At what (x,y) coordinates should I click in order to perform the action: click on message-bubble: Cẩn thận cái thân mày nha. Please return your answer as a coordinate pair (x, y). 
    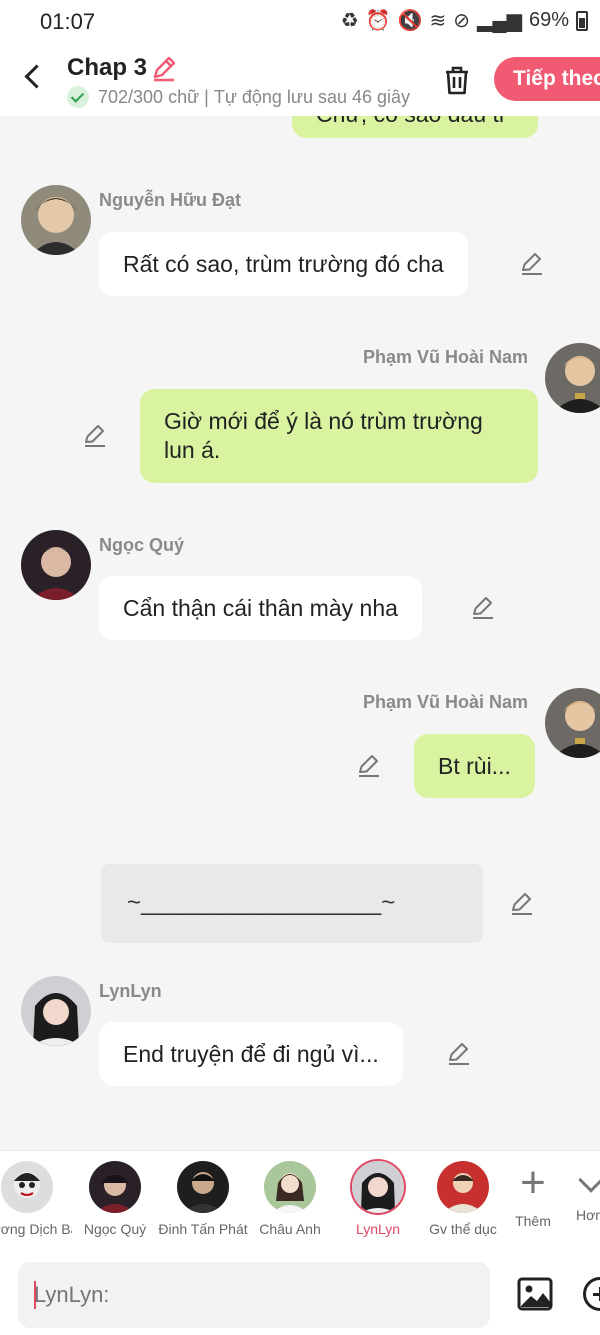
    Looking at the image, I should click on (260, 608).